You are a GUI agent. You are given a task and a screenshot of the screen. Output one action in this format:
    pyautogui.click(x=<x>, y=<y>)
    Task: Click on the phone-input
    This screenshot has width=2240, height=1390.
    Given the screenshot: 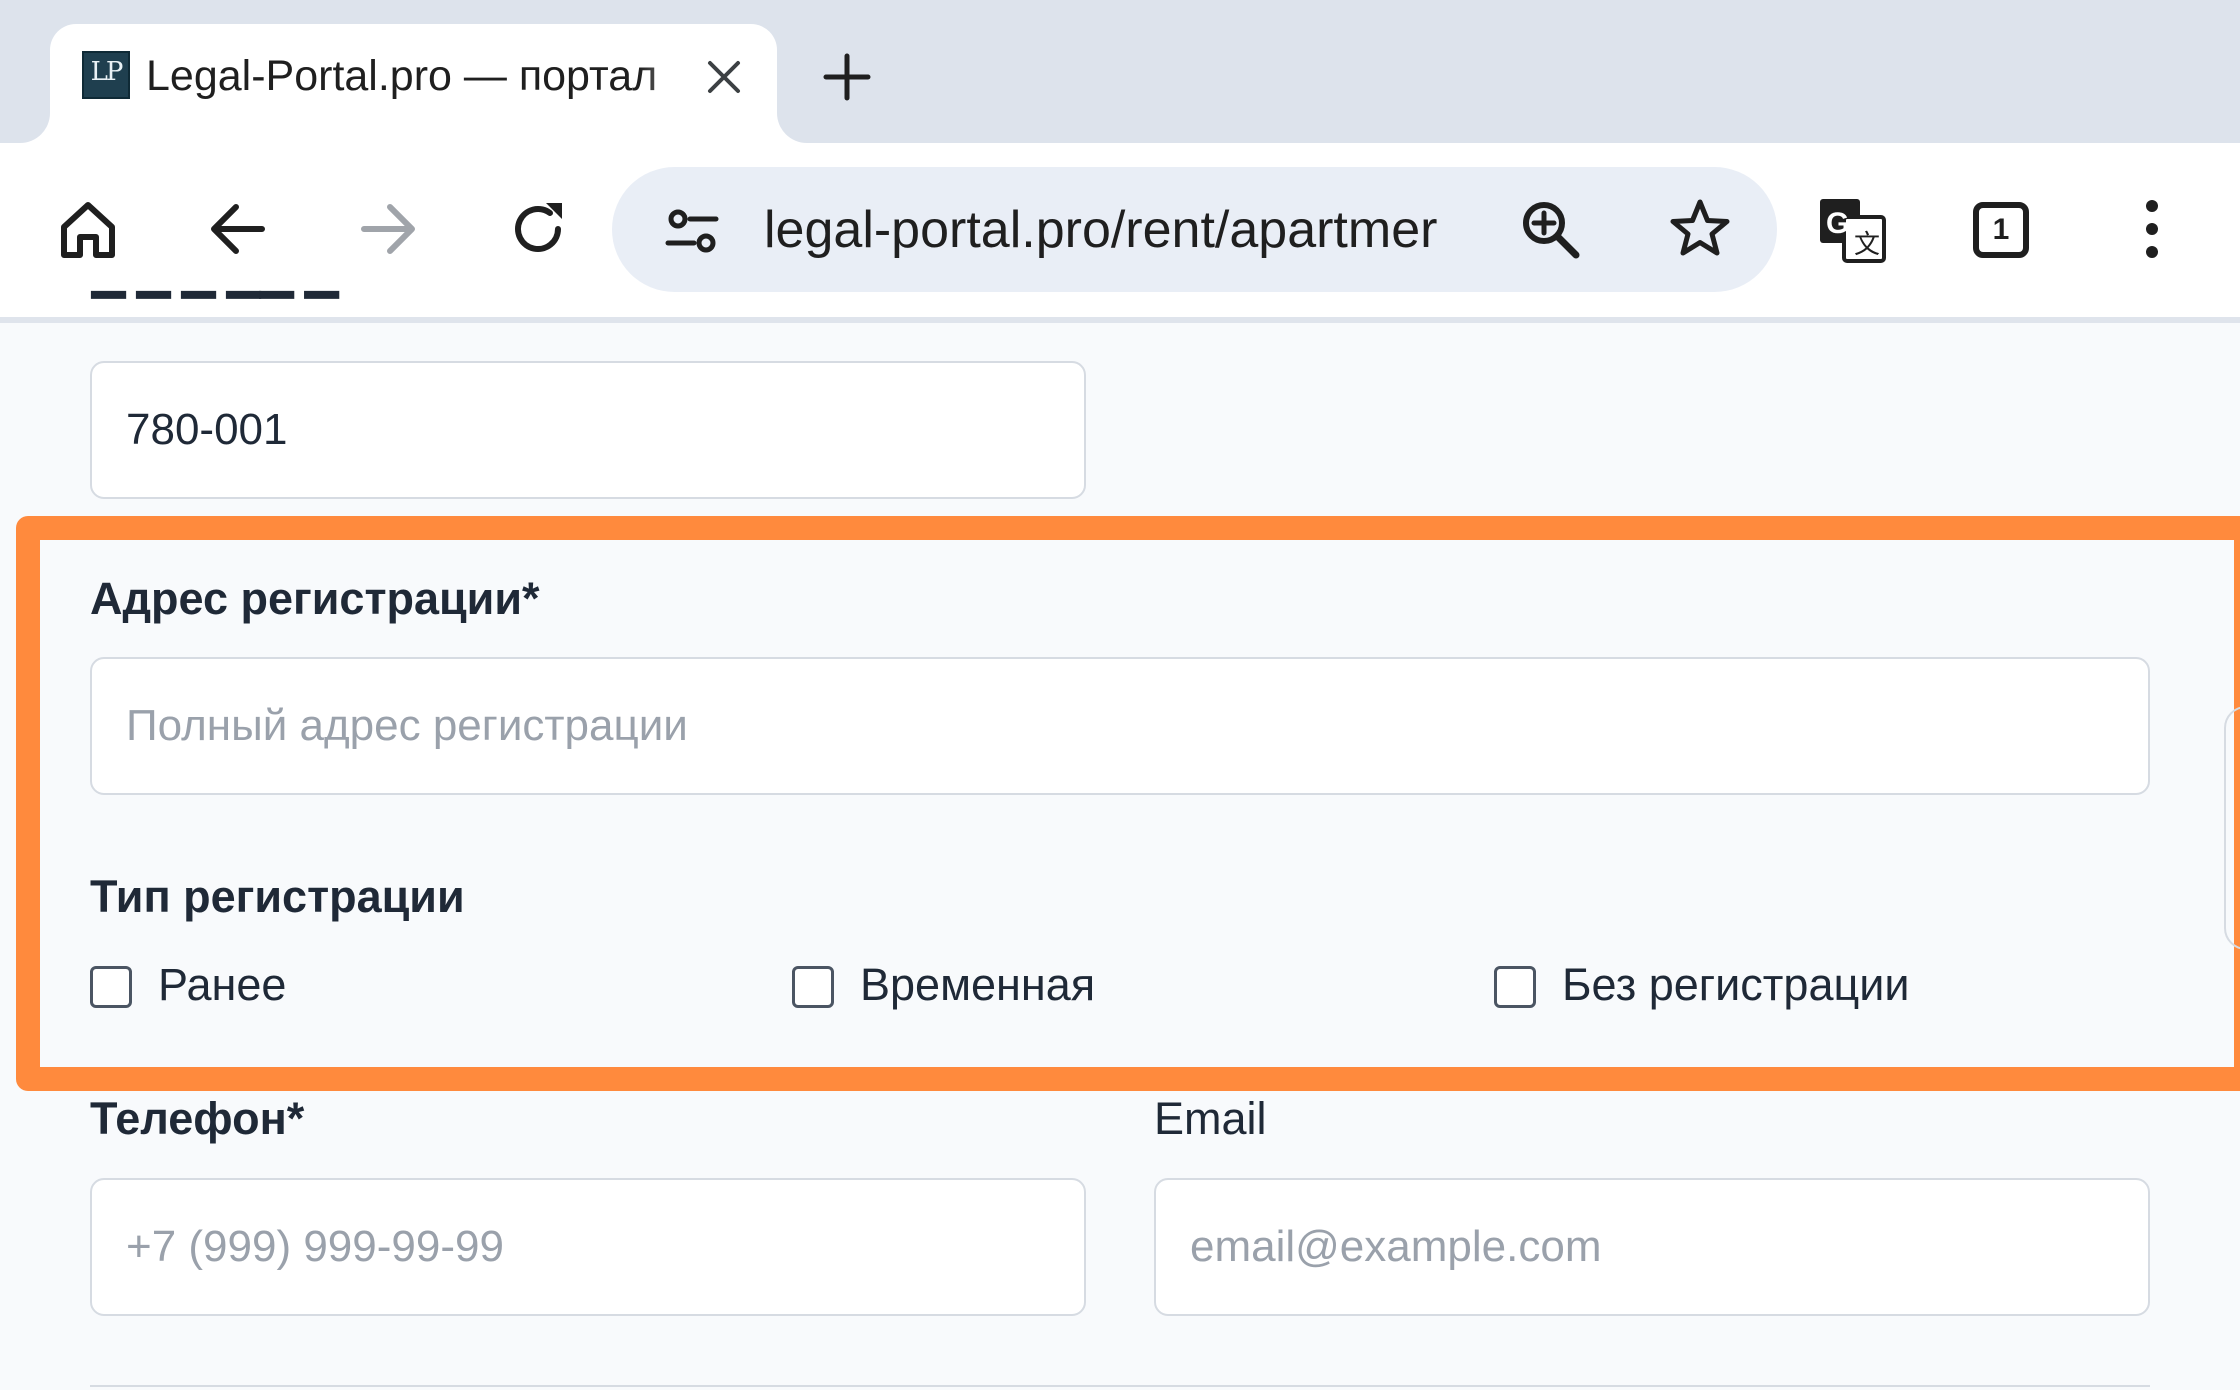 What is the action you would take?
    pyautogui.click(x=588, y=1247)
    